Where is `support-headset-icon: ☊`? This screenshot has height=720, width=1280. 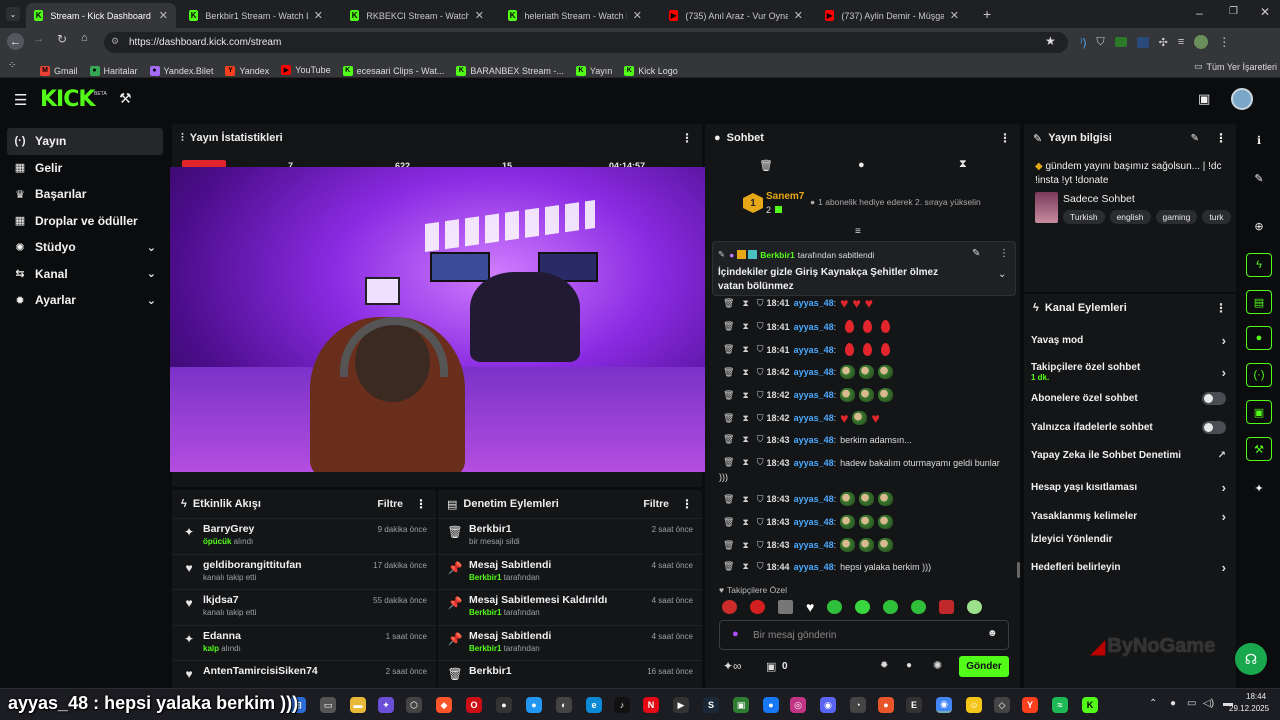
support-headset-icon: ☊ is located at coordinates (1251, 659).